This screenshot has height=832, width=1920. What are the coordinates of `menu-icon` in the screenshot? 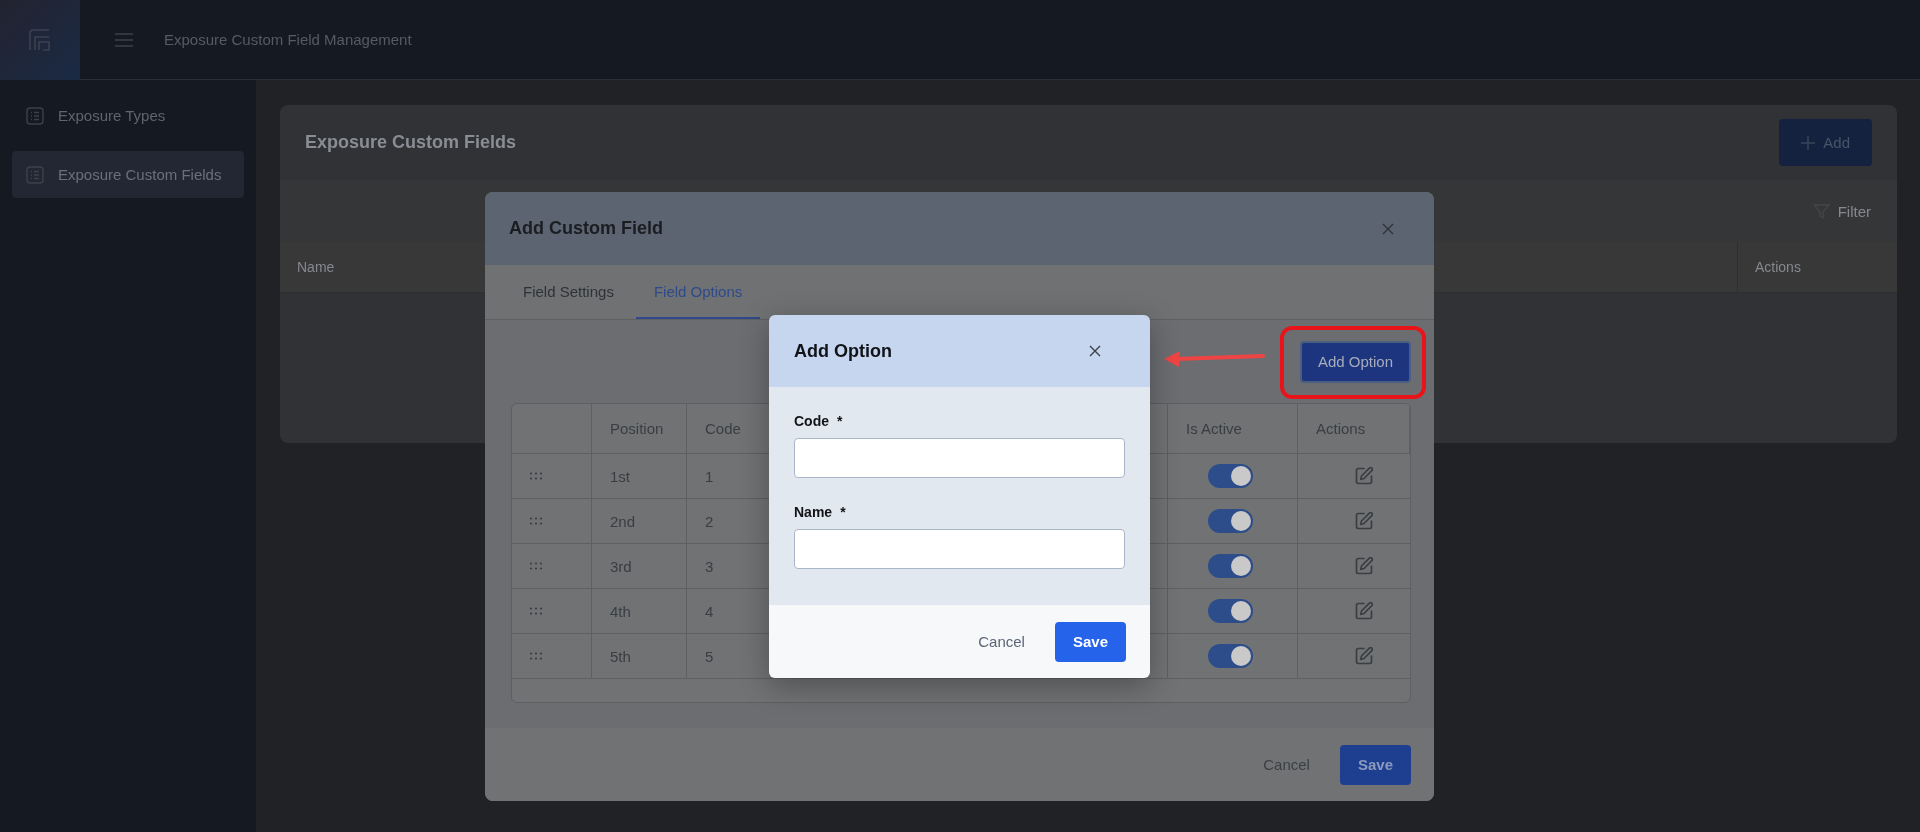 It's located at (124, 39).